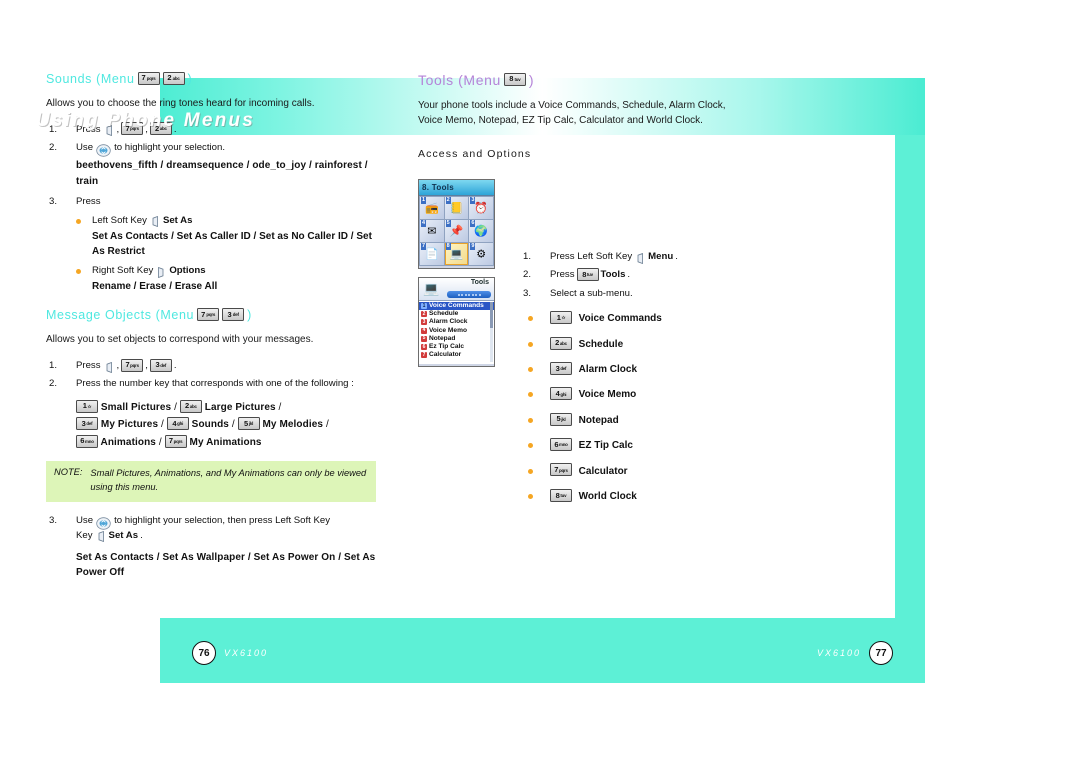 The image size is (1080, 763). What do you see at coordinates (645, 445) in the screenshot?
I see `submenu-item-ez-tip-calc: 6 mno EZ Tip Calc` at bounding box center [645, 445].